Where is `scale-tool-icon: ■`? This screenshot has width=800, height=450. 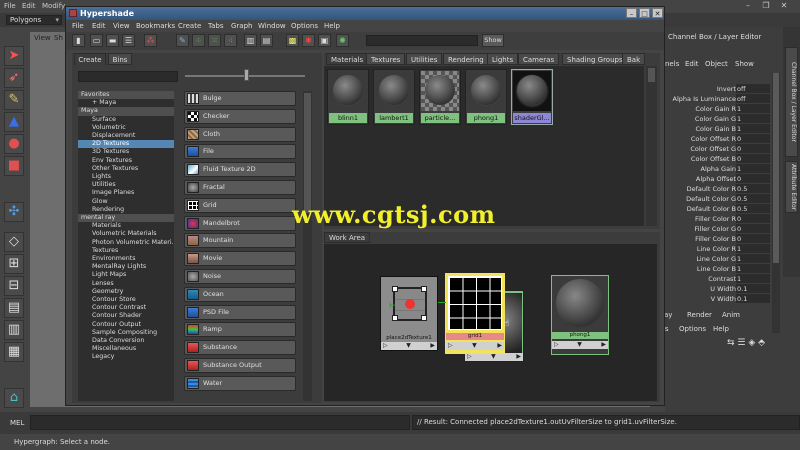 scale-tool-icon: ■ is located at coordinates (14, 166).